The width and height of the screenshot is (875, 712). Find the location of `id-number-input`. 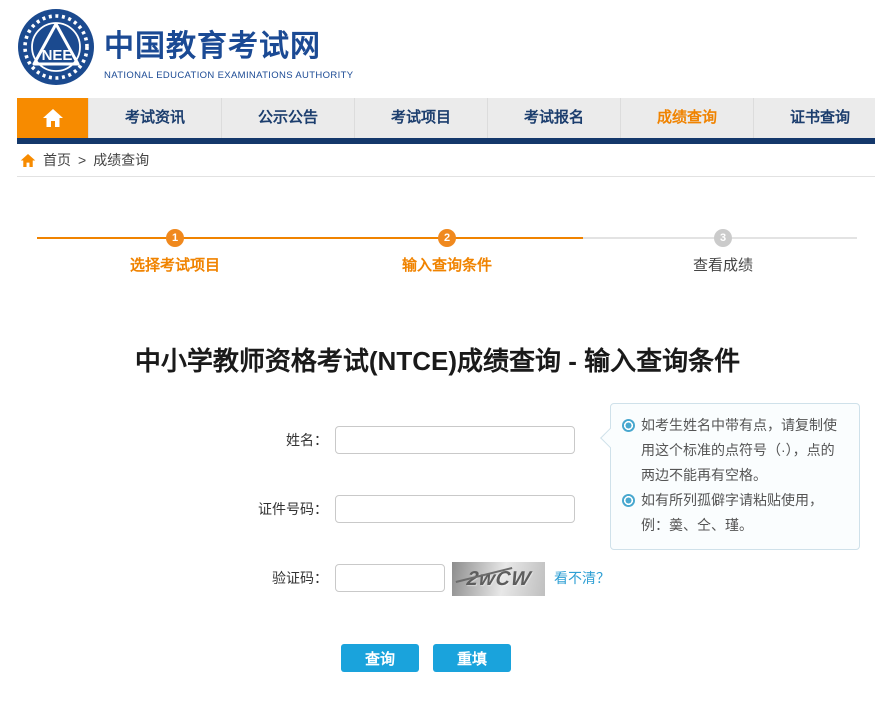

id-number-input is located at coordinates (455, 509).